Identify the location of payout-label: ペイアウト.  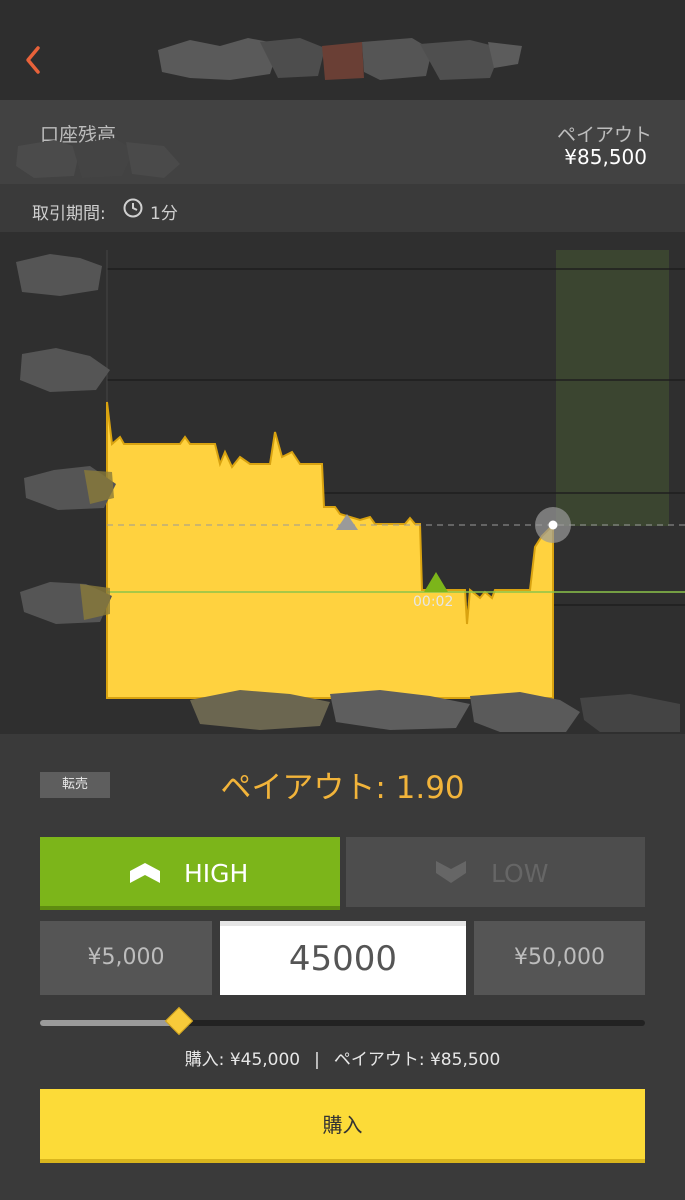
(604, 135).